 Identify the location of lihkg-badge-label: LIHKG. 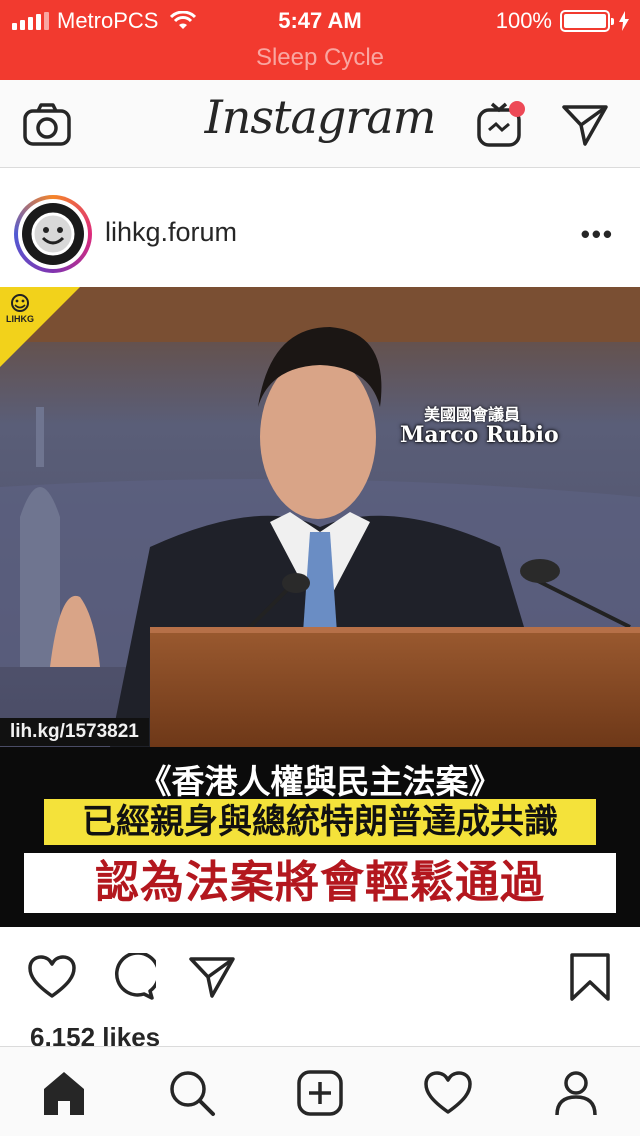
(20, 319).